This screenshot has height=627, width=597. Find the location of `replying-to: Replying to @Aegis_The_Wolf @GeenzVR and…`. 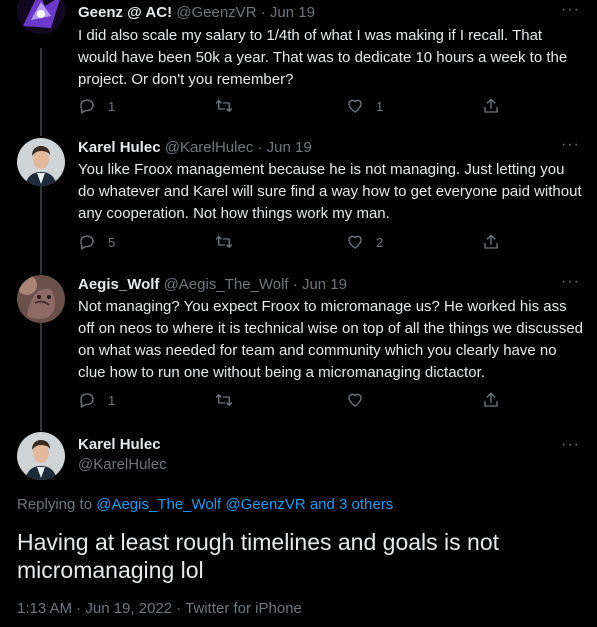

replying-to: Replying to @Aegis_The_Wolf @GeenzVR and… is located at coordinates (205, 504).